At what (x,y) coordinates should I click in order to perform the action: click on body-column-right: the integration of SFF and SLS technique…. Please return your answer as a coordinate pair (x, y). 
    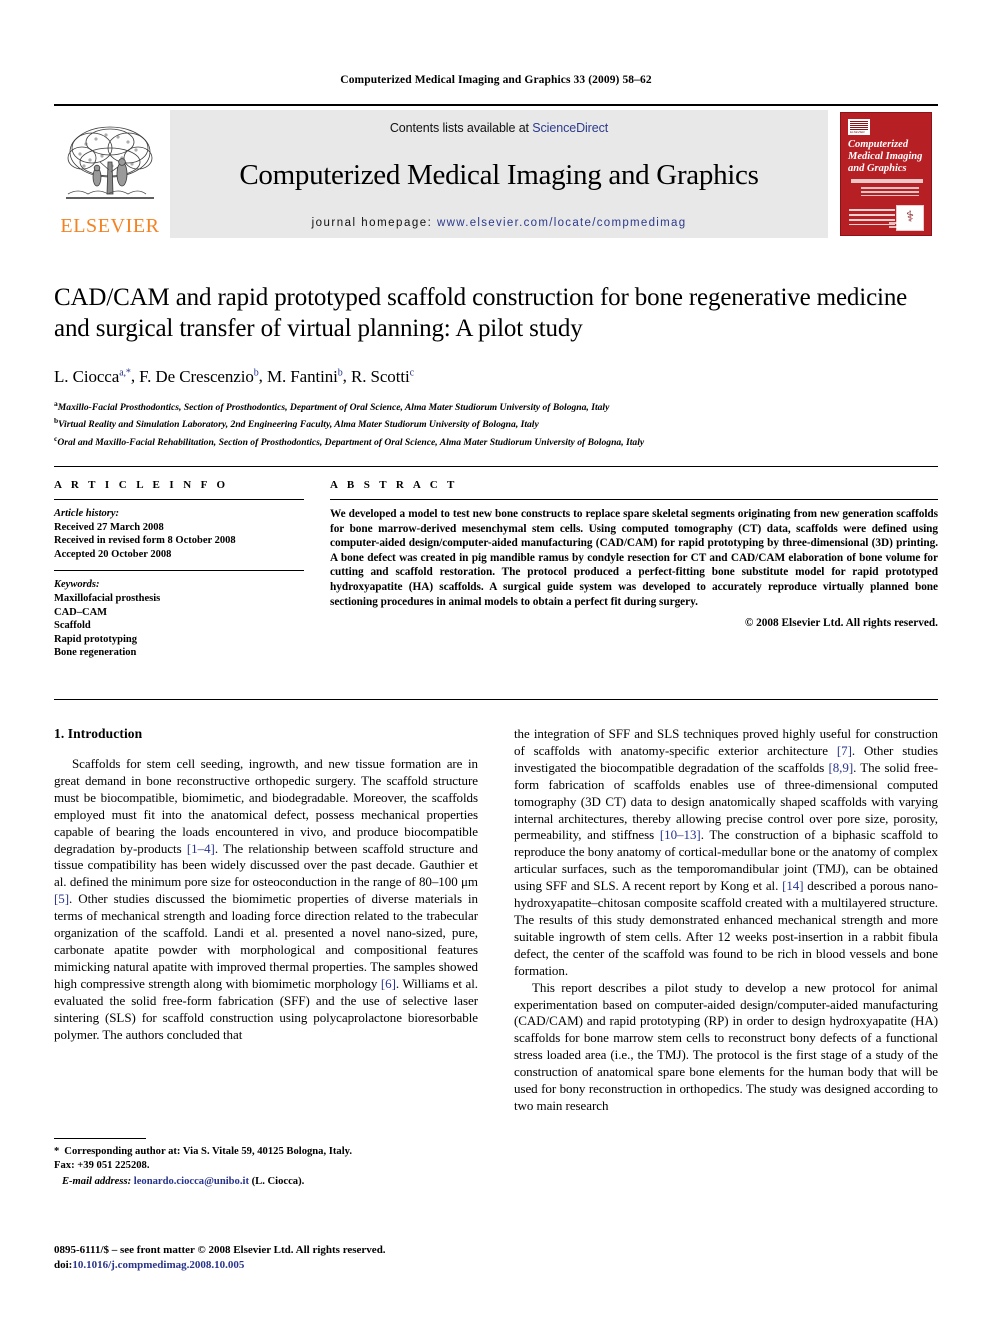
    Looking at the image, I should click on (726, 920).